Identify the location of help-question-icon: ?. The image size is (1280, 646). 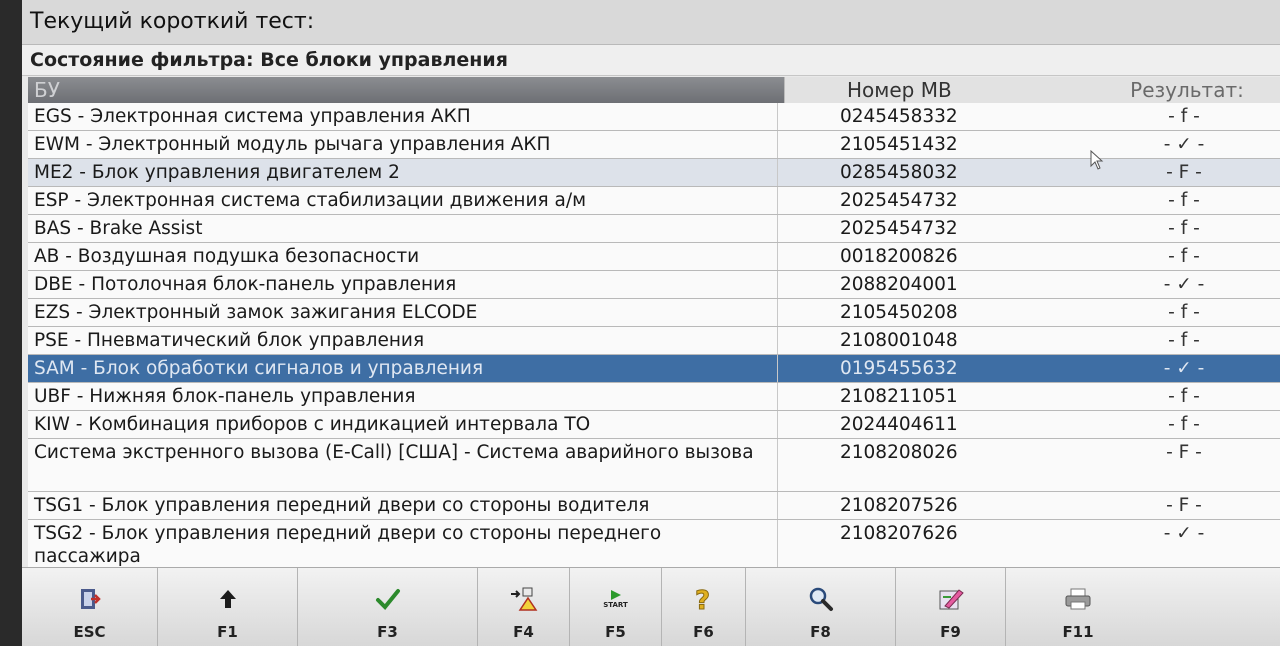
(704, 599).